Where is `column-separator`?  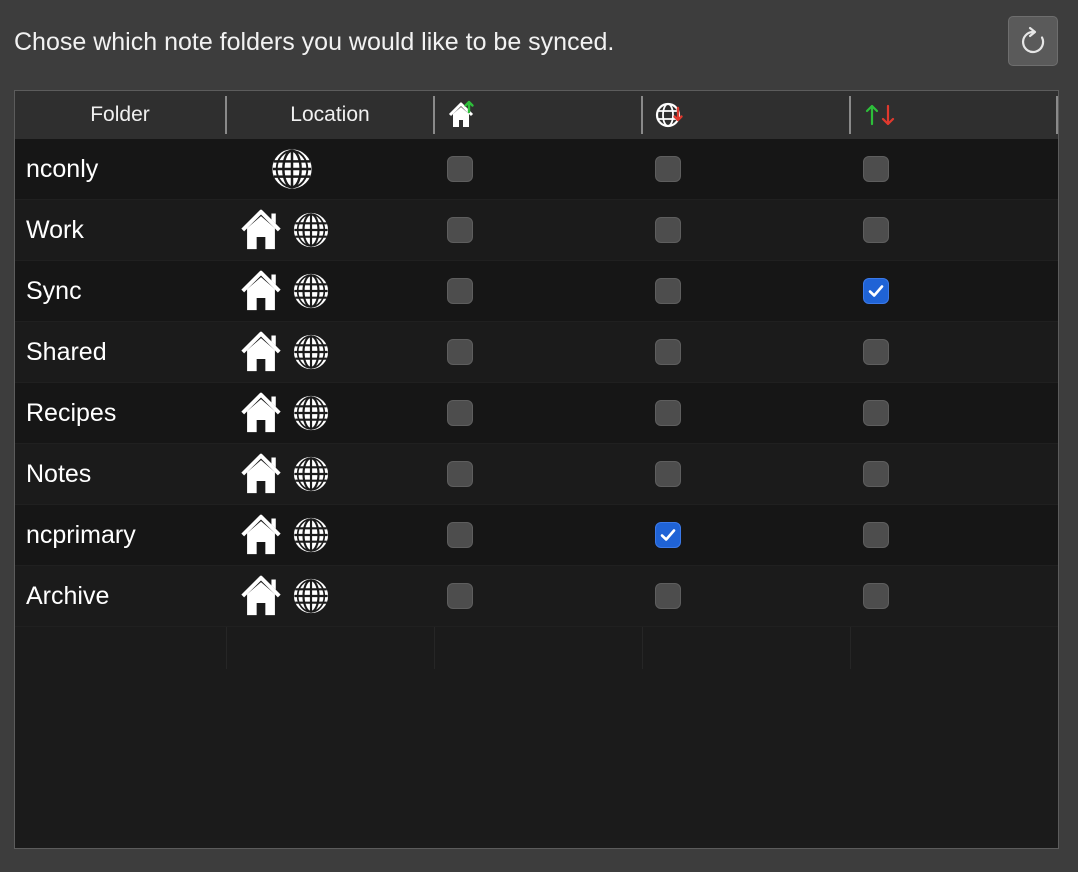
column-separator is located at coordinates (1057, 115).